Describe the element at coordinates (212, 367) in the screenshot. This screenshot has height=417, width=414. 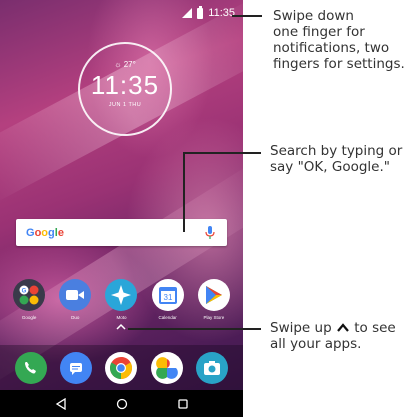
I see `camera-icon` at that location.